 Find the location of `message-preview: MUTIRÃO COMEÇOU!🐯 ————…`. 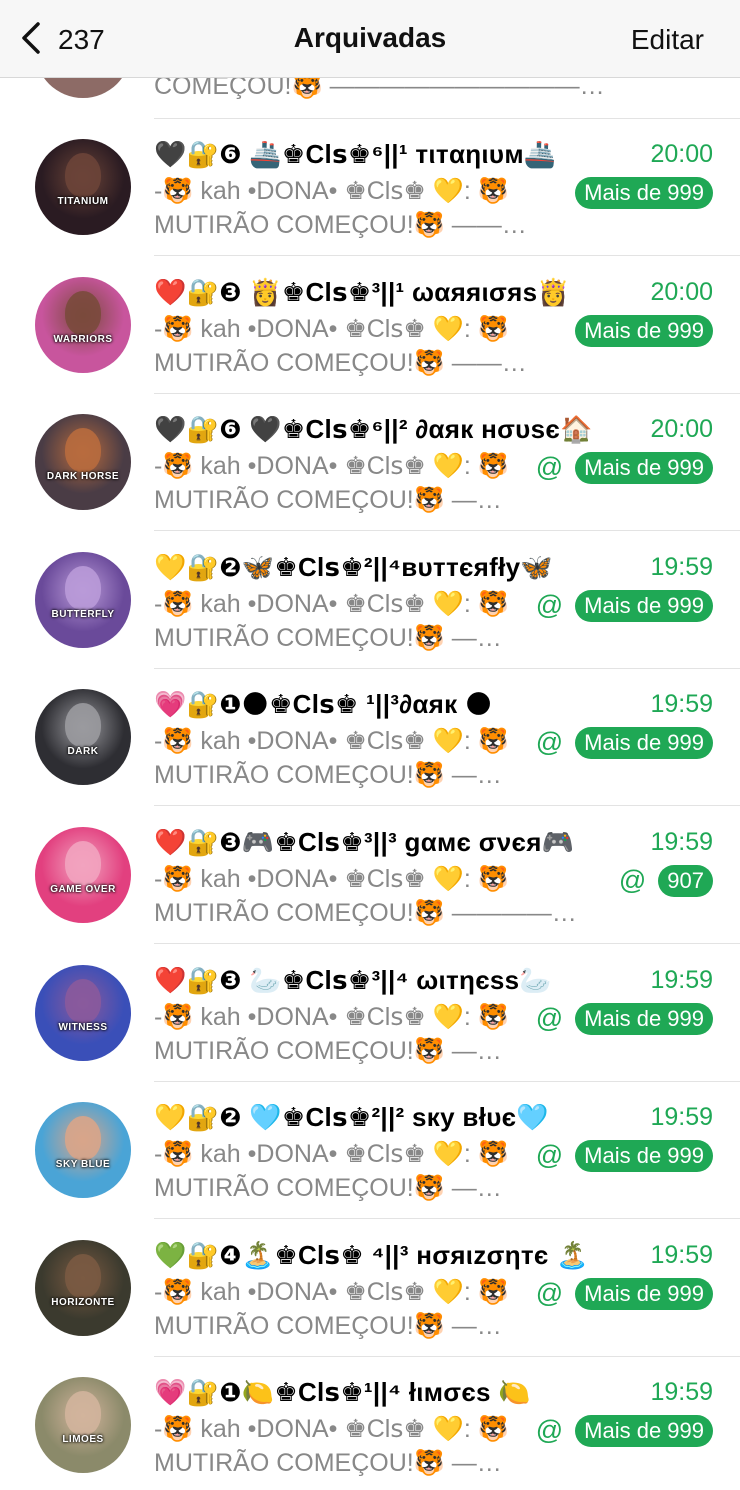

message-preview: MUTIRÃO COMEÇOU!🐯 ————… is located at coordinates (365, 913).